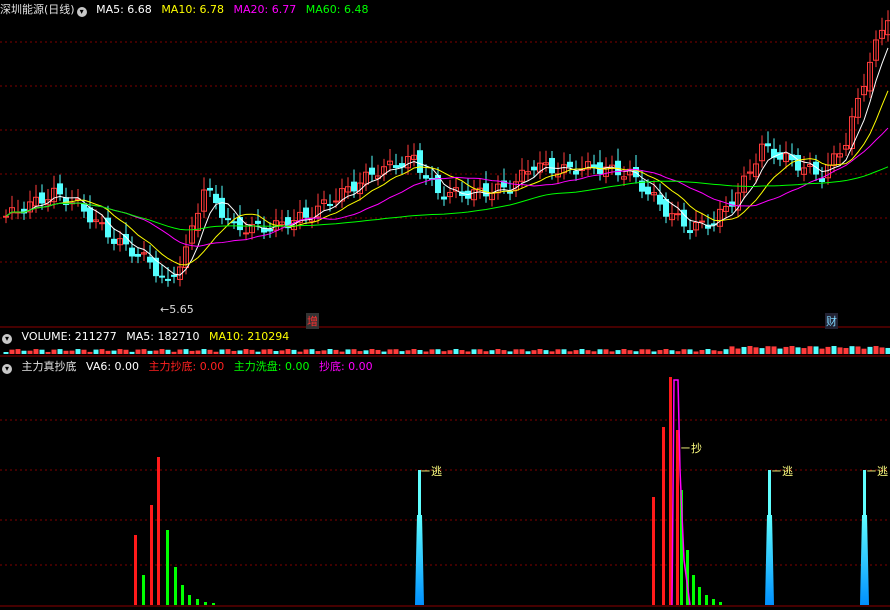 Image resolution: width=890 pixels, height=610 pixels. I want to click on low-price-marker: ←5.65, so click(177, 309).